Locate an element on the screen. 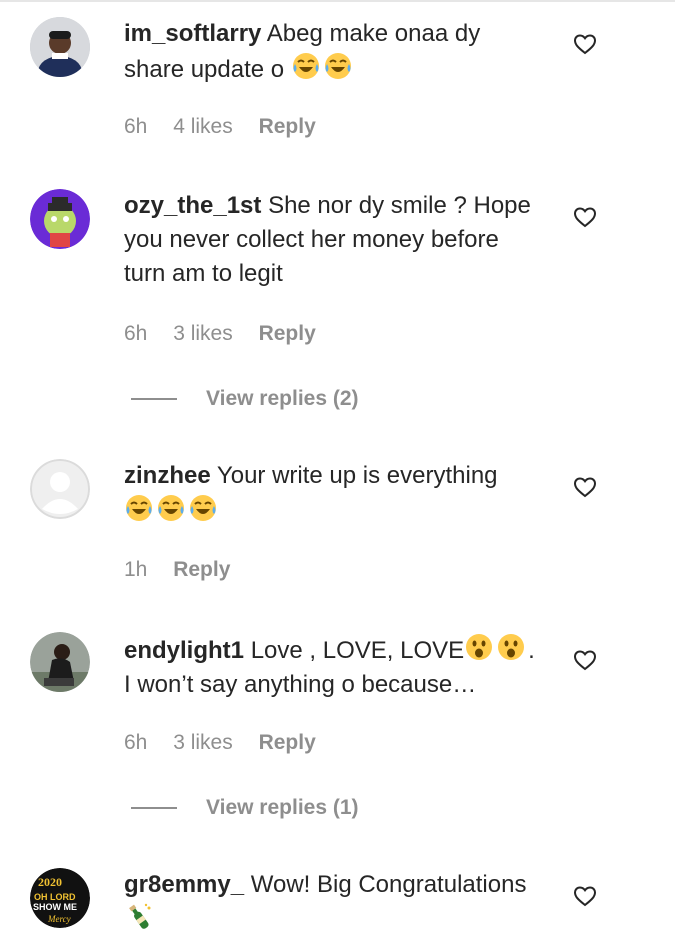 This screenshot has height=938, width=675. top-divider is located at coordinates (337, 1).